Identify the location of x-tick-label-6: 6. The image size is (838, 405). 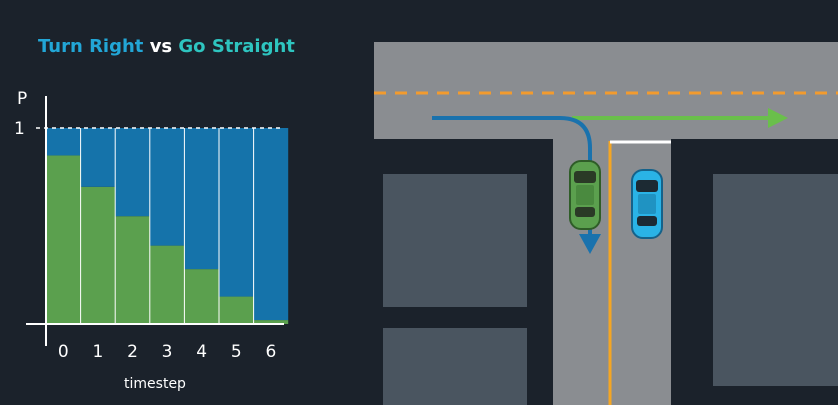
(270, 352).